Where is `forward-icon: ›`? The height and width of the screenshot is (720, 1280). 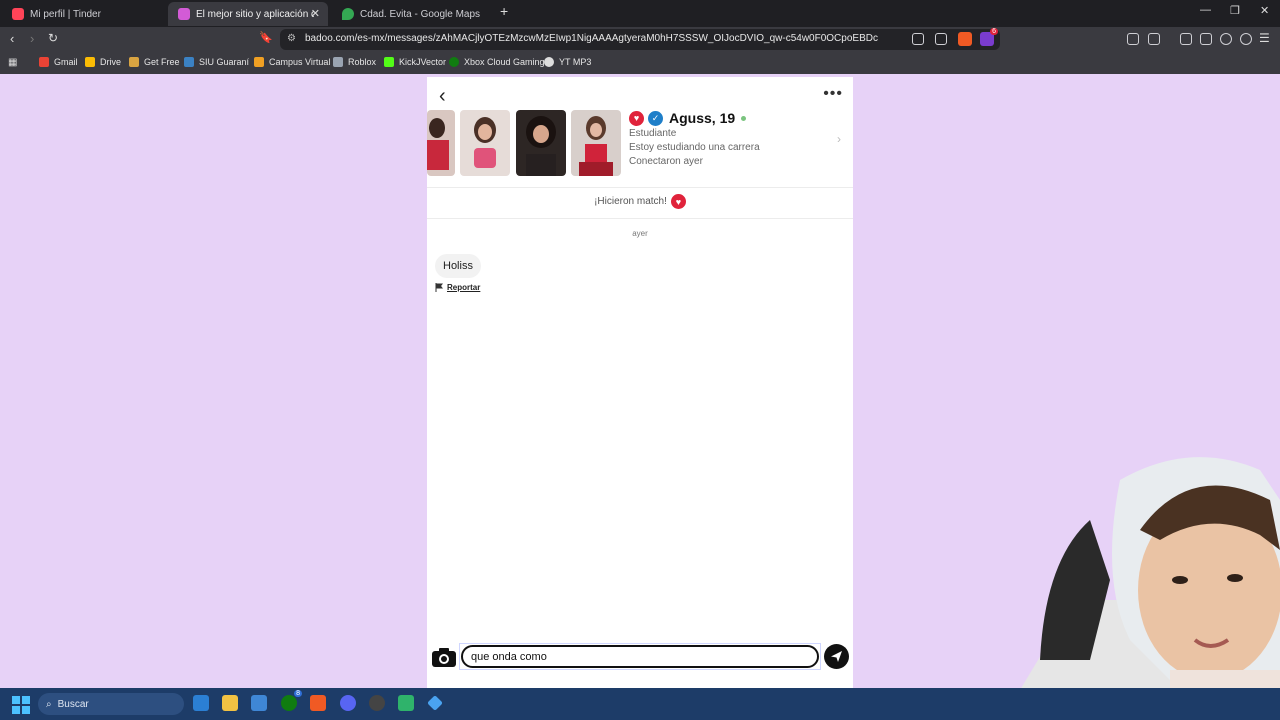
forward-icon: › is located at coordinates (32, 38).